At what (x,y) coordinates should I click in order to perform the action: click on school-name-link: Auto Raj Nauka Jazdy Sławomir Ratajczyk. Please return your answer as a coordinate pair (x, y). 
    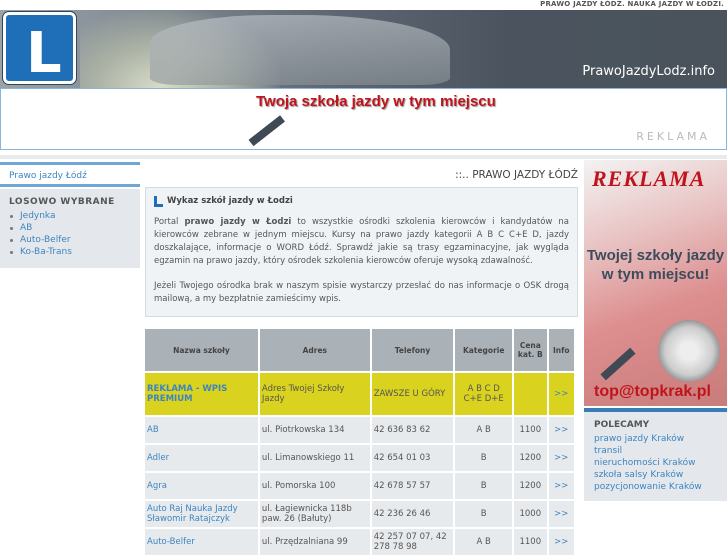
    Looking at the image, I should click on (192, 514).